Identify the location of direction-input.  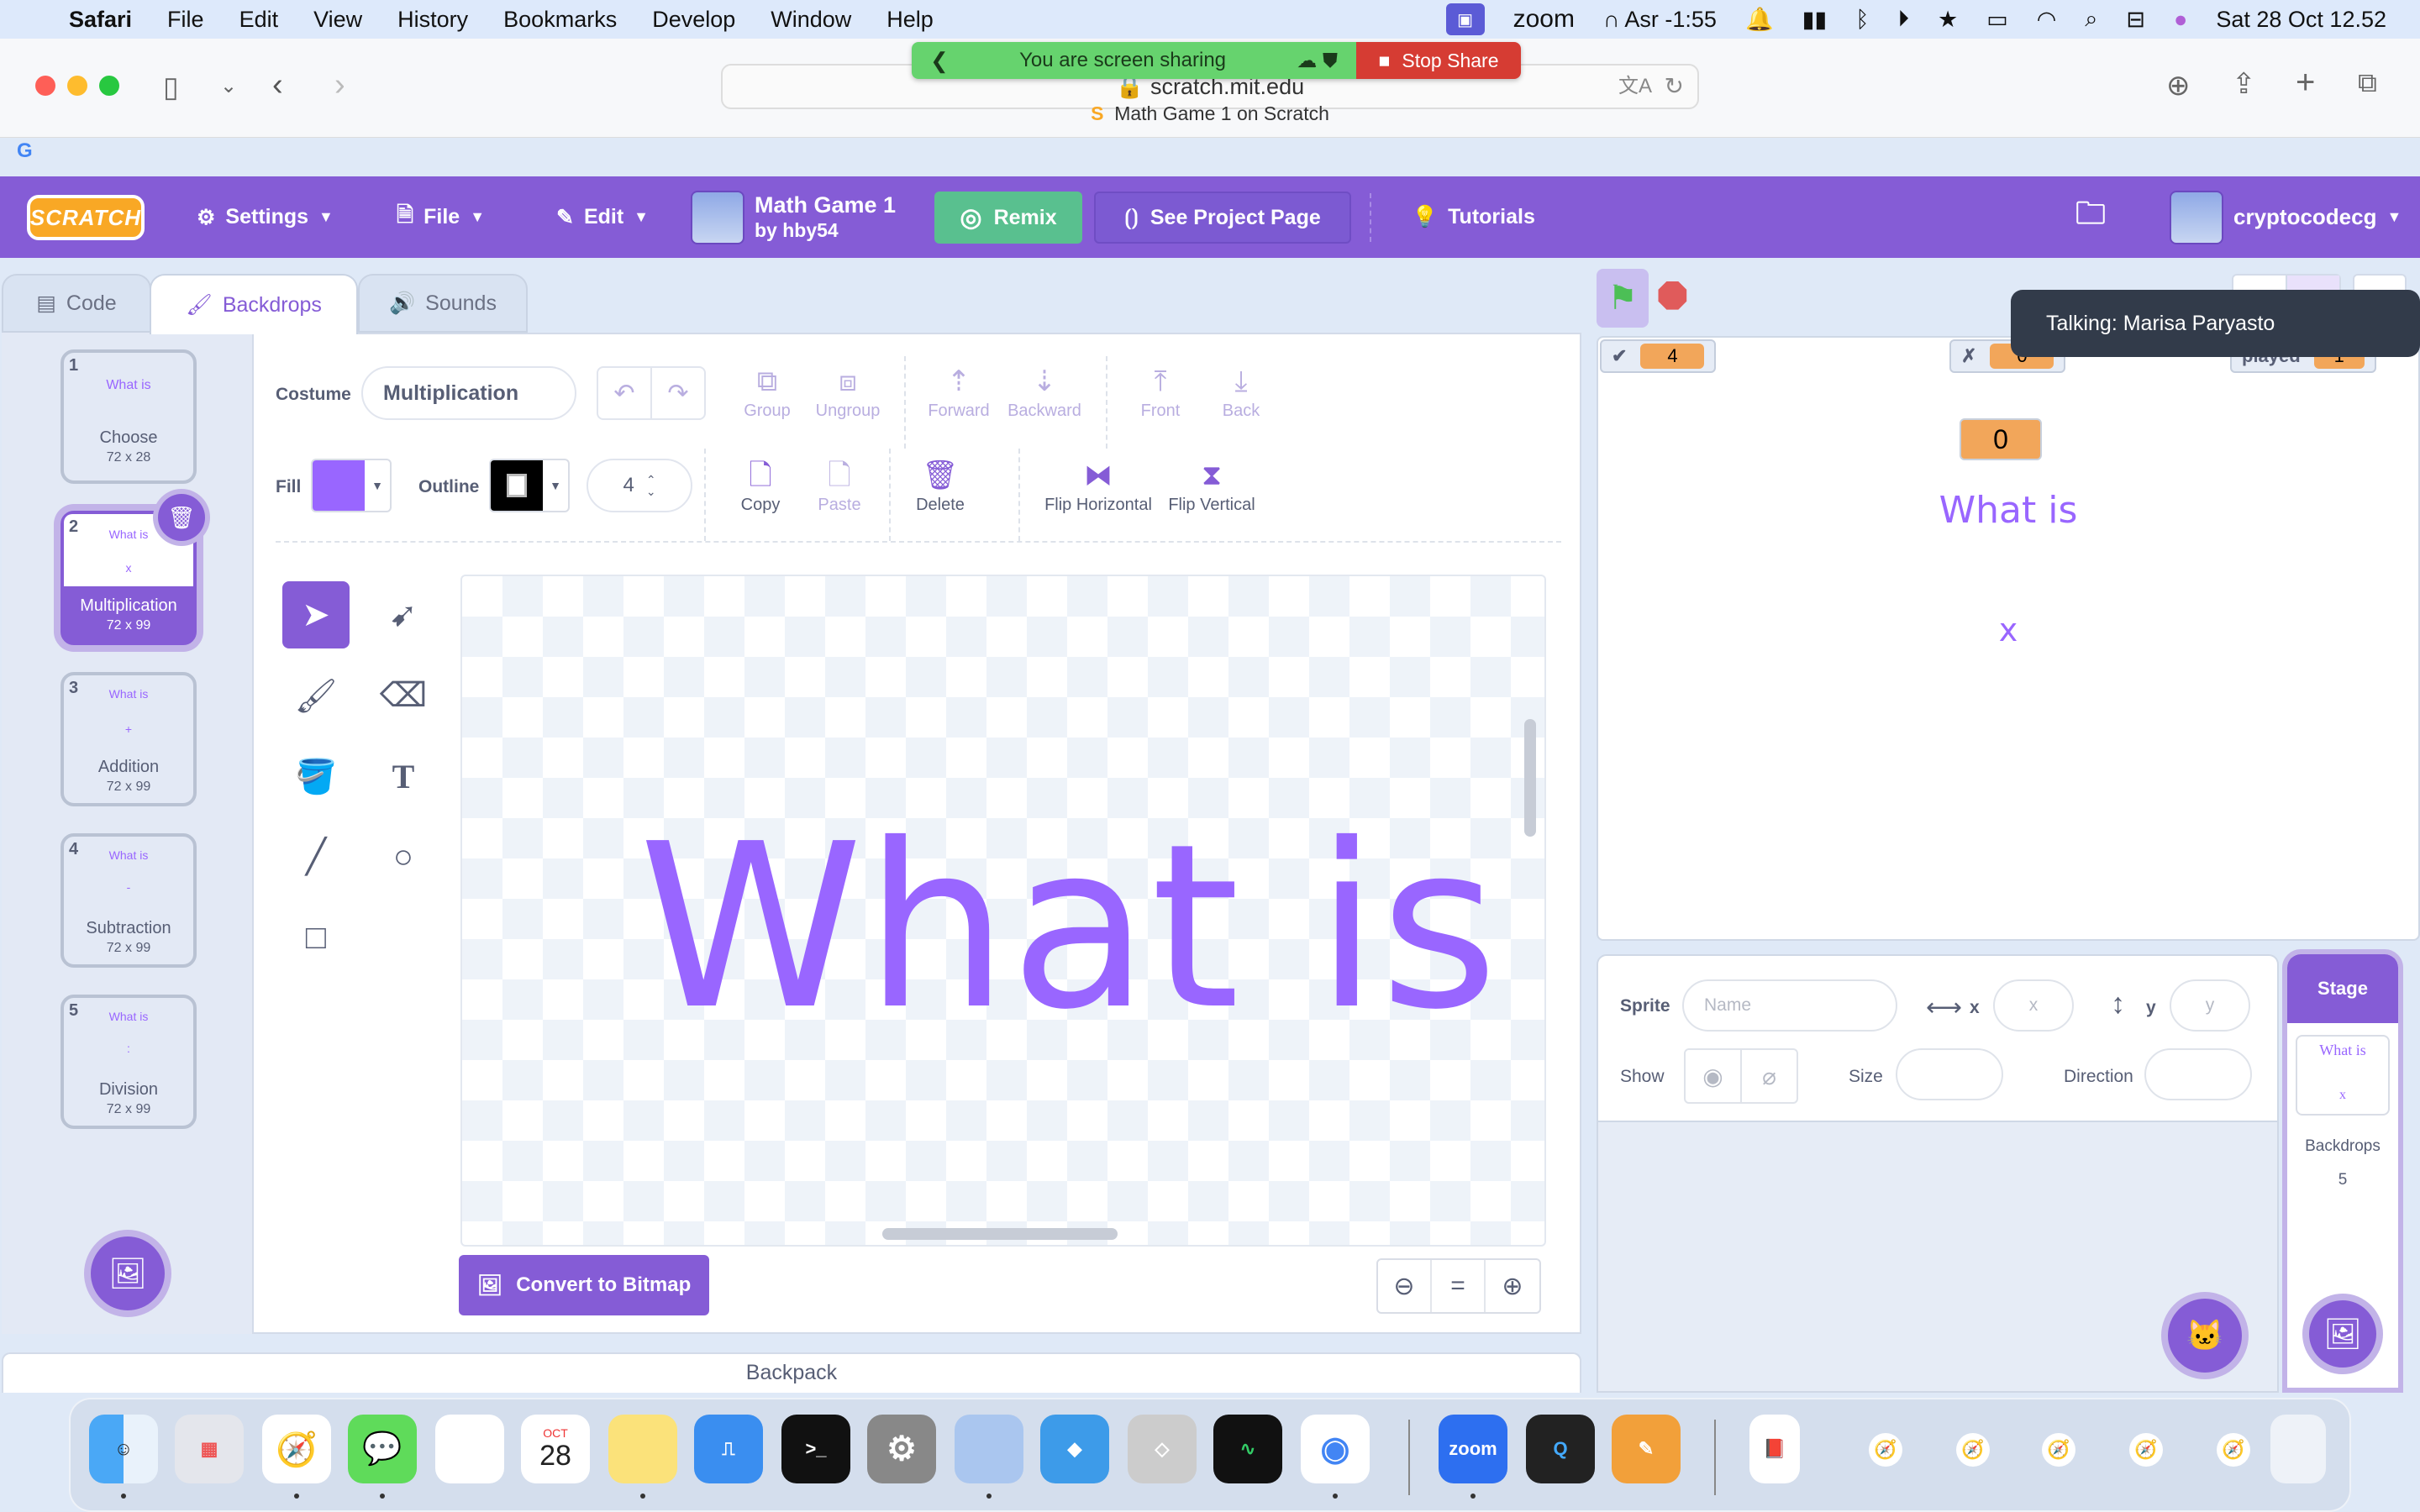
(2198, 1074).